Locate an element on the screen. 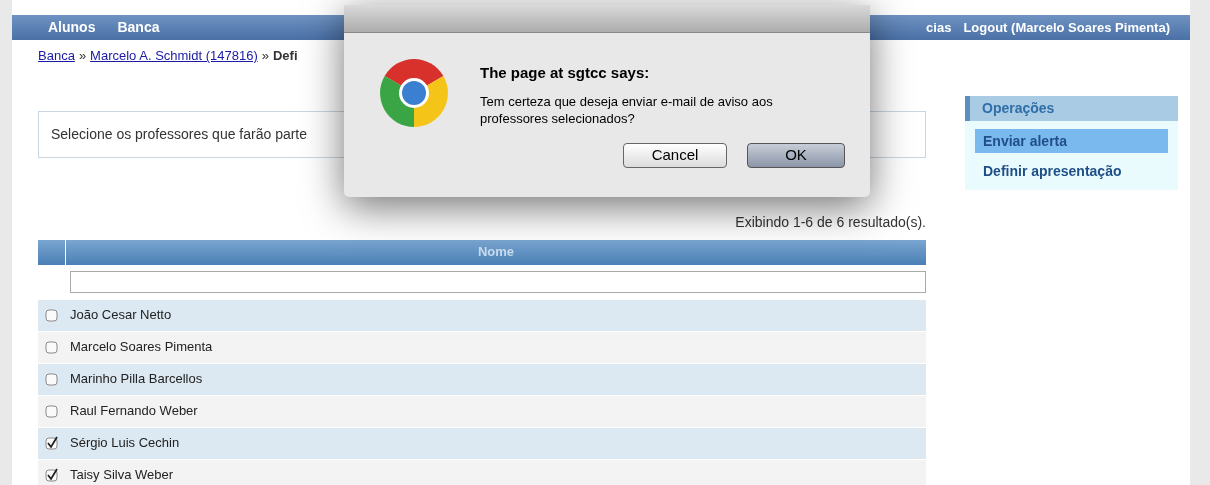 Image resolution: width=1210 pixels, height=485 pixels. dialog-title: The page at sgtcc says: is located at coordinates (565, 73).